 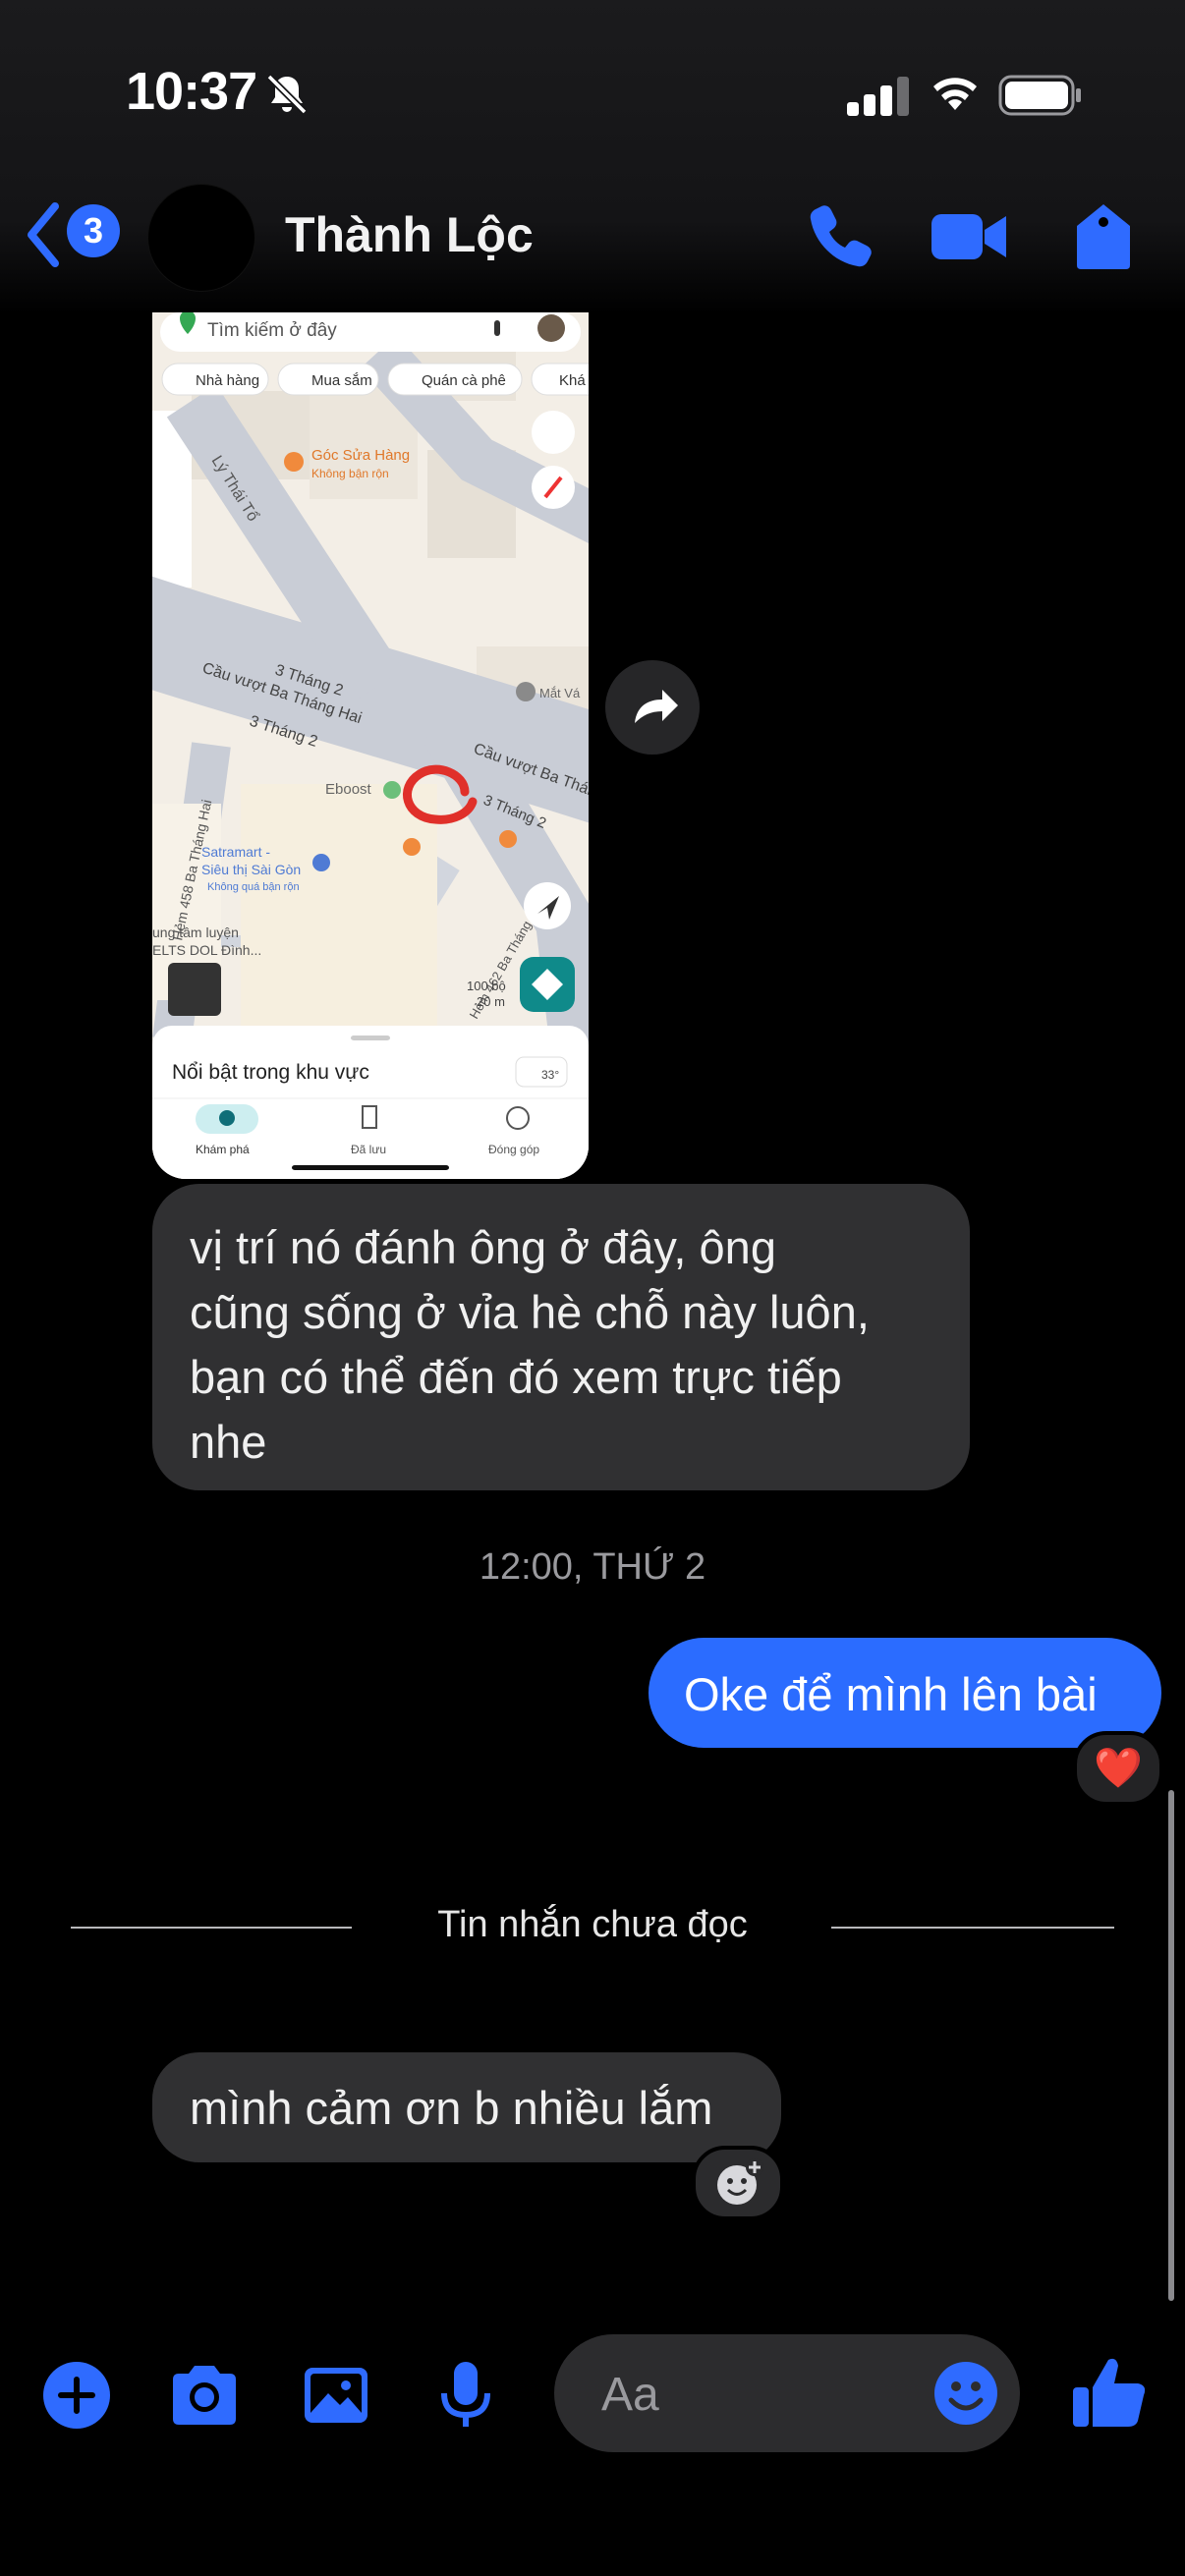 What do you see at coordinates (192, 91) in the screenshot?
I see `status-time: 10:37` at bounding box center [192, 91].